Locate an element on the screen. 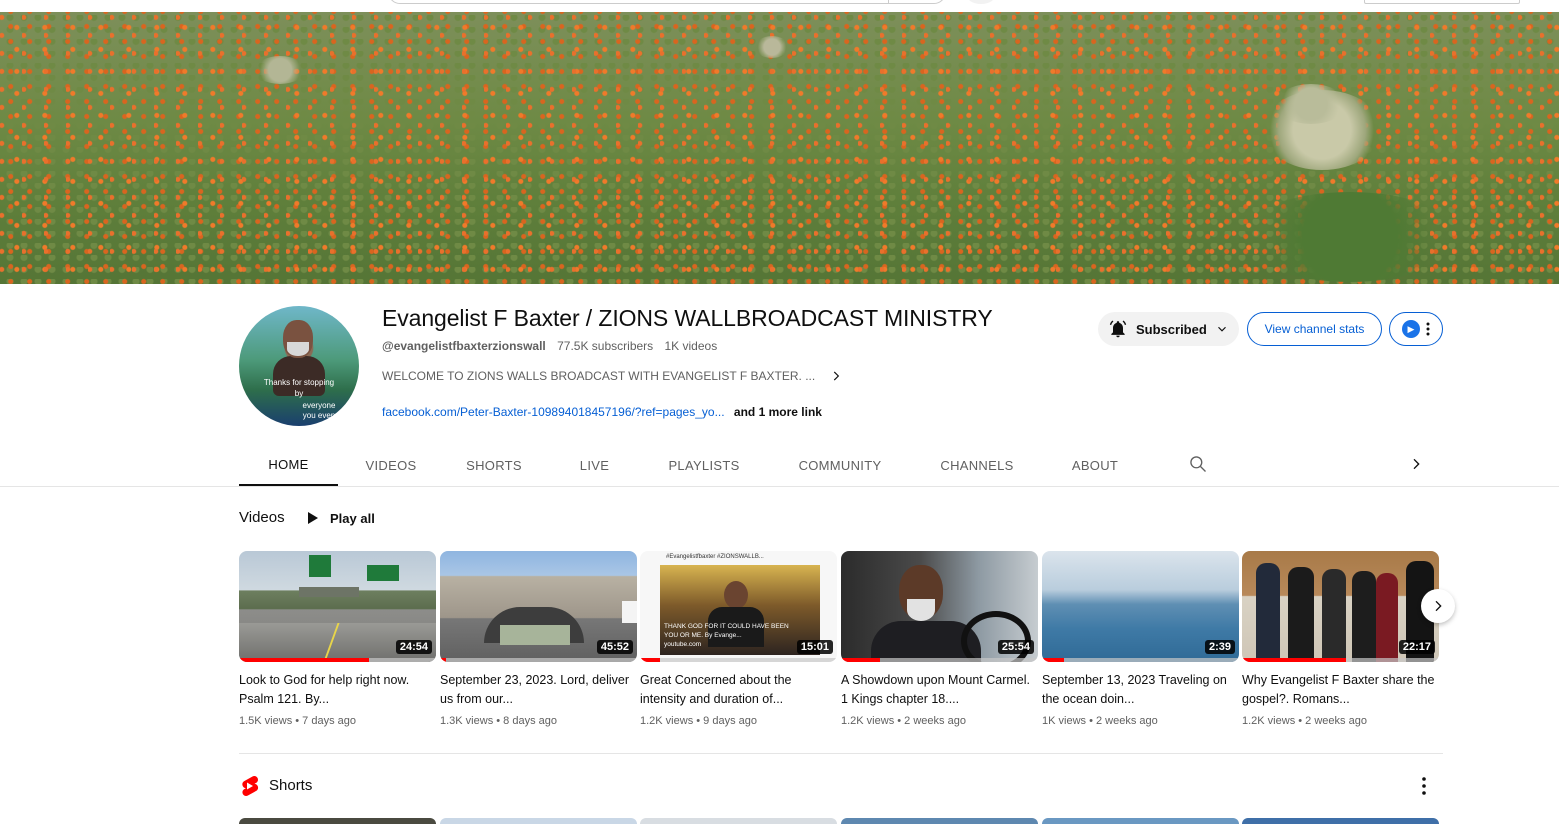  video-duration: 2:39 is located at coordinates (1219, 647).